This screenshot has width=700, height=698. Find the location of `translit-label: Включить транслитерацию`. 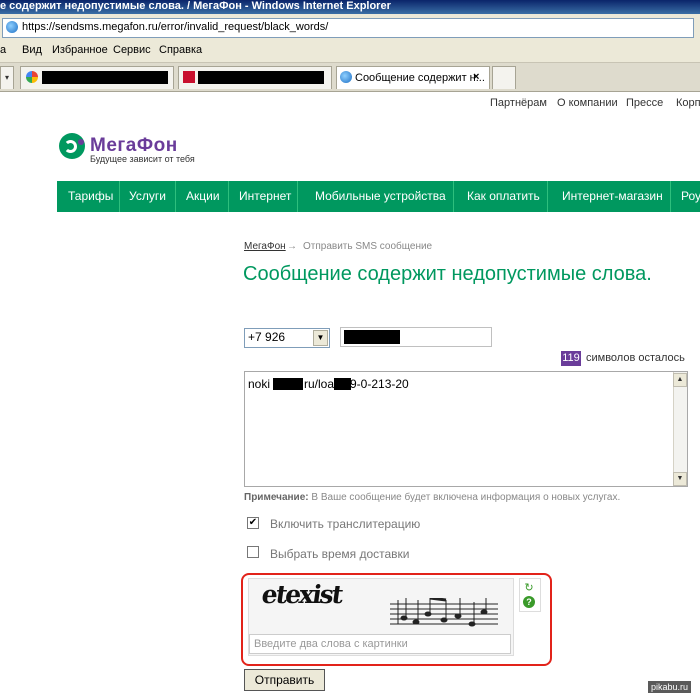

translit-label: Включить транслитерацию is located at coordinates (345, 524).